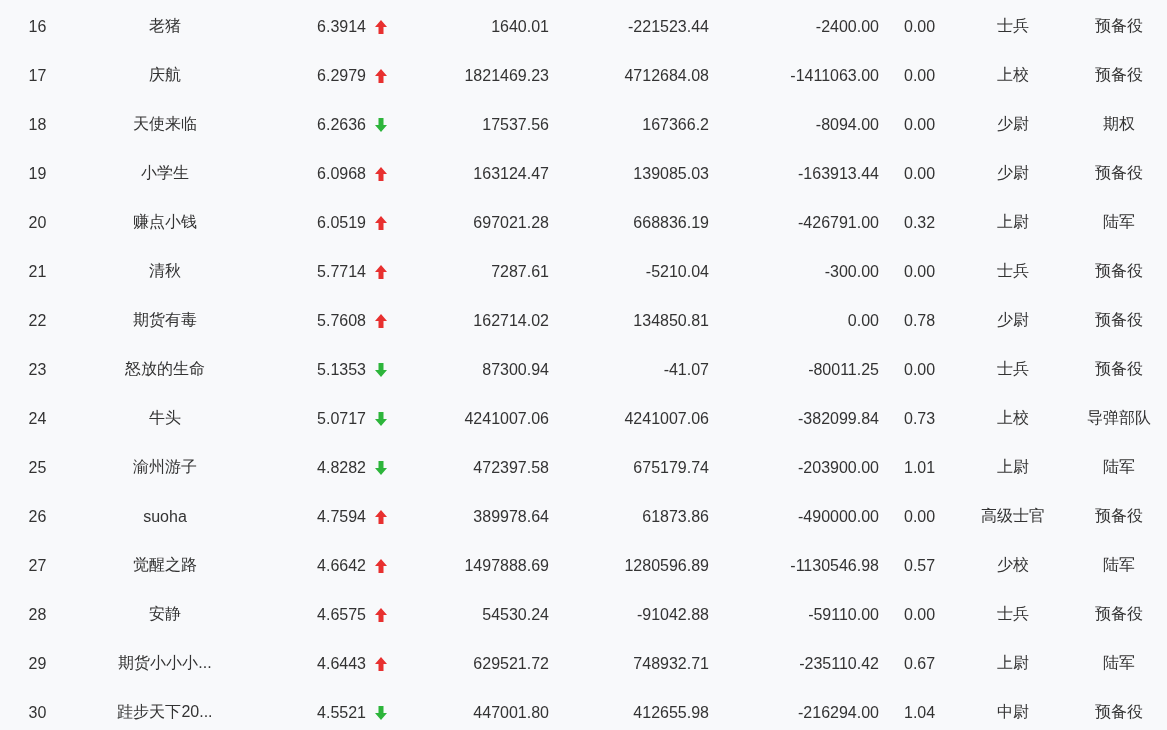  What do you see at coordinates (920, 418) in the screenshot?
I see `table-cell-text: 0.73` at bounding box center [920, 418].